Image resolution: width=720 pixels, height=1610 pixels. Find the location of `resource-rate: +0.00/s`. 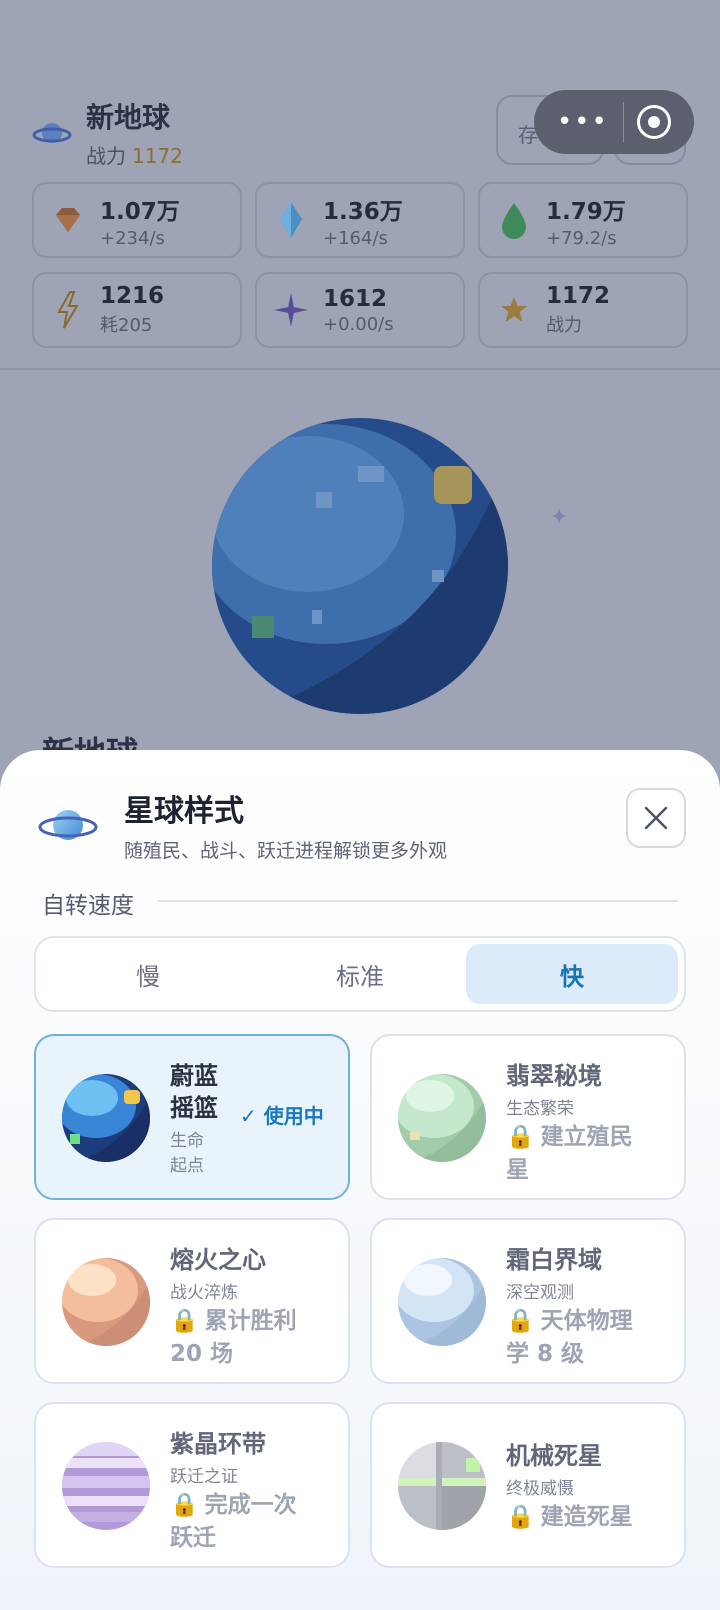

resource-rate: +0.00/s is located at coordinates (358, 324).